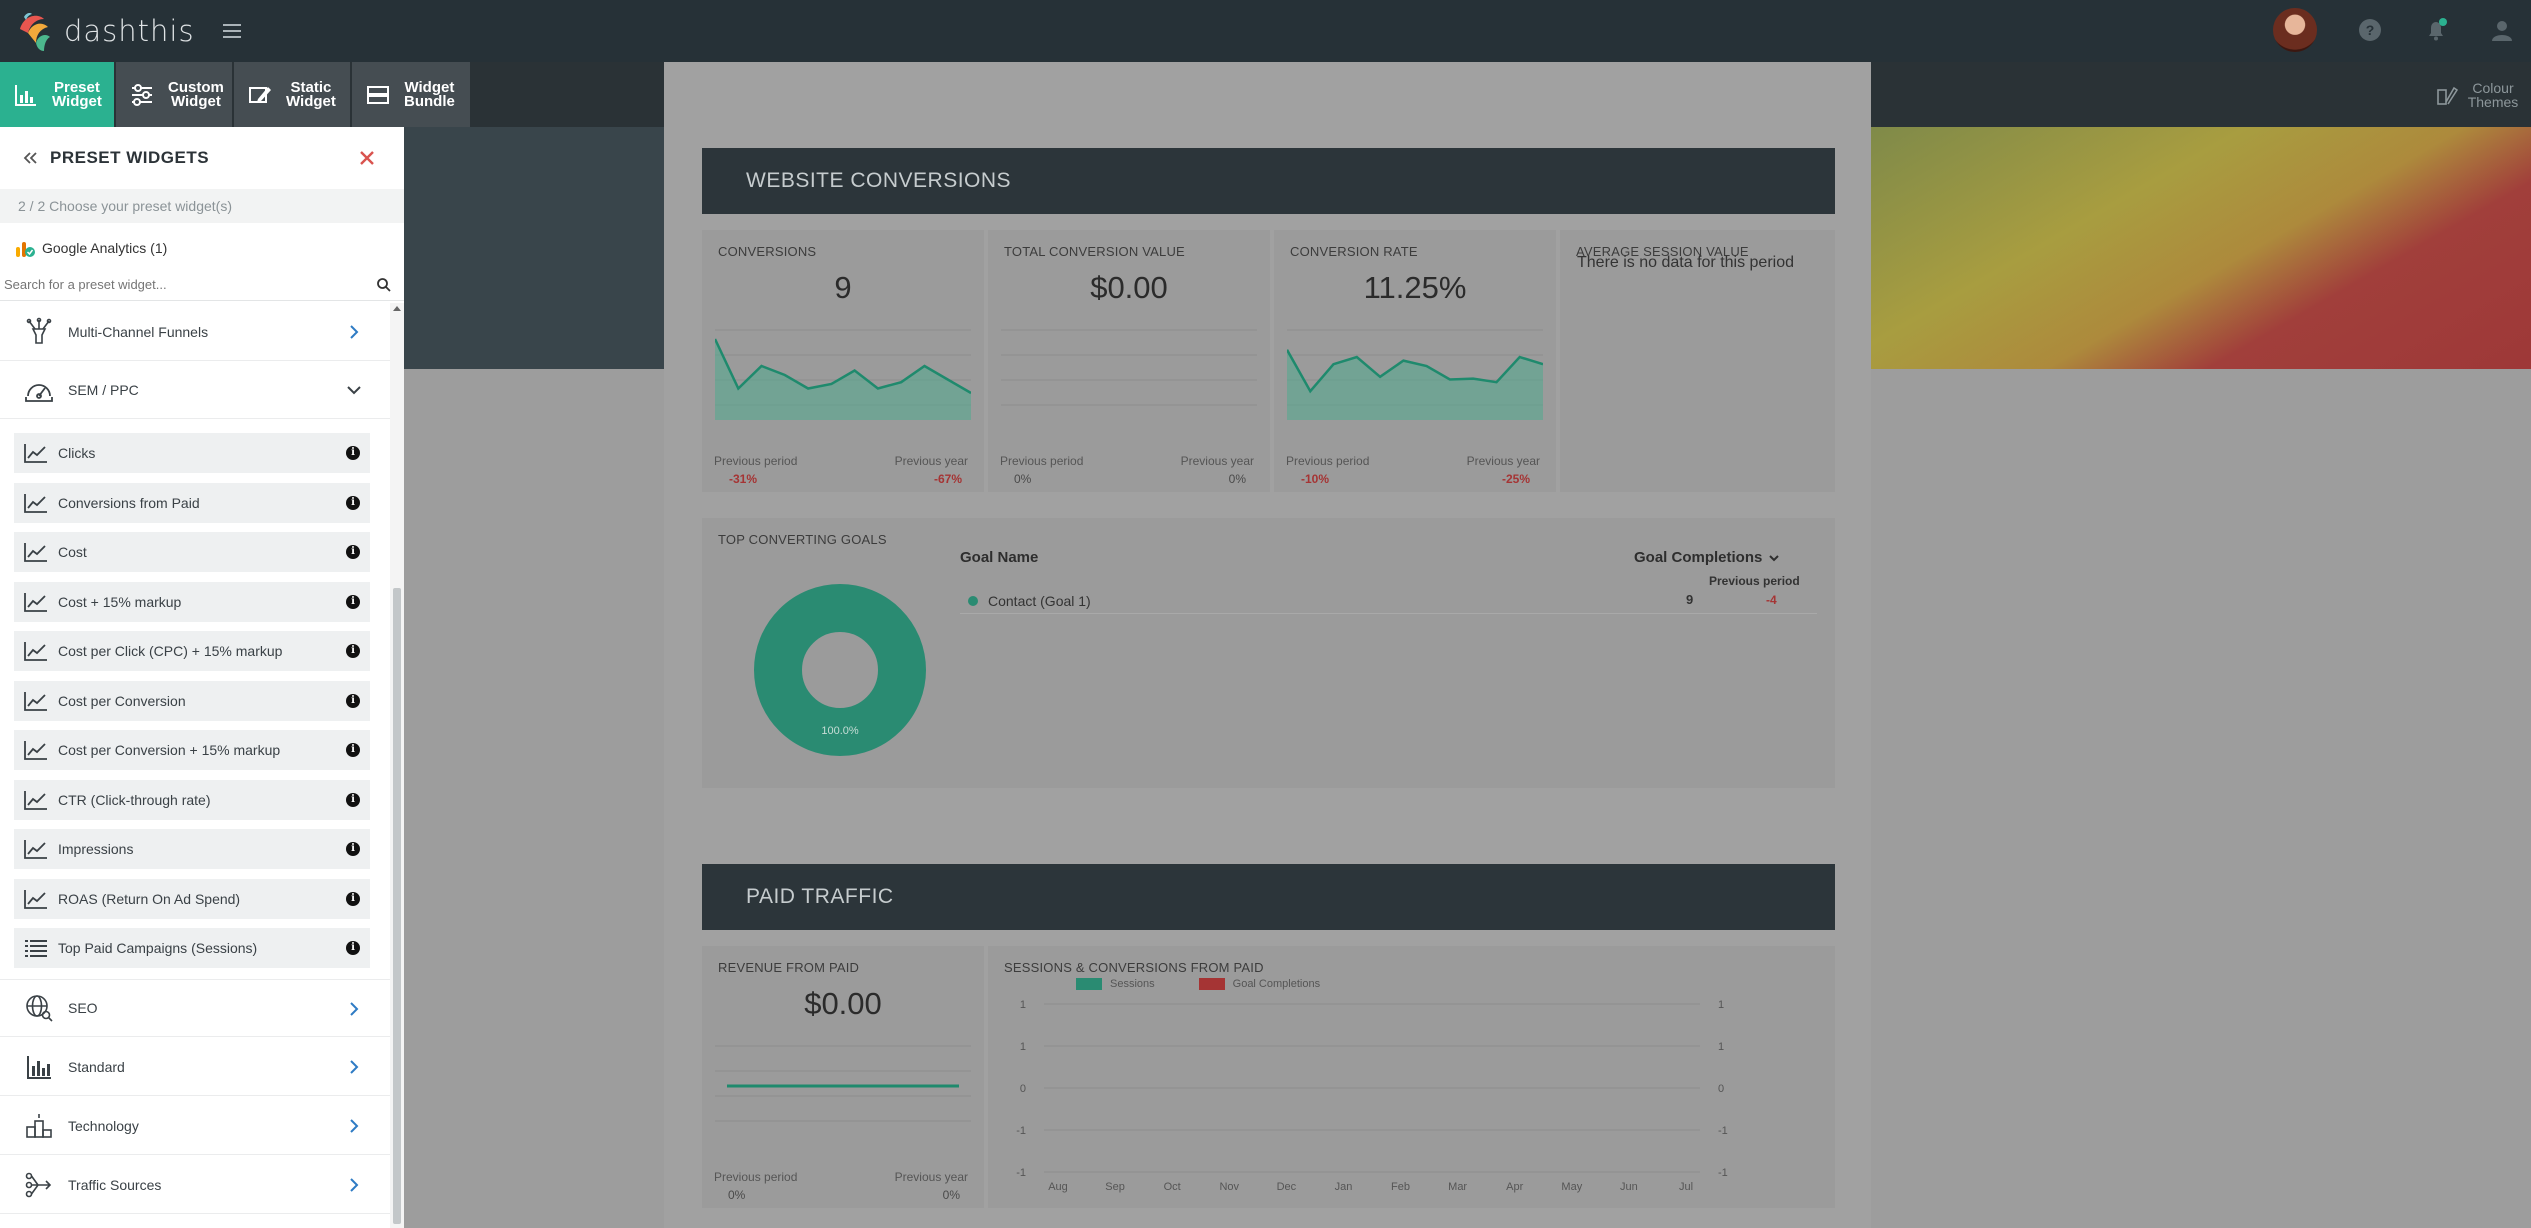  Describe the element at coordinates (192, 849) in the screenshot. I see `widget-item: Impressions i` at that location.